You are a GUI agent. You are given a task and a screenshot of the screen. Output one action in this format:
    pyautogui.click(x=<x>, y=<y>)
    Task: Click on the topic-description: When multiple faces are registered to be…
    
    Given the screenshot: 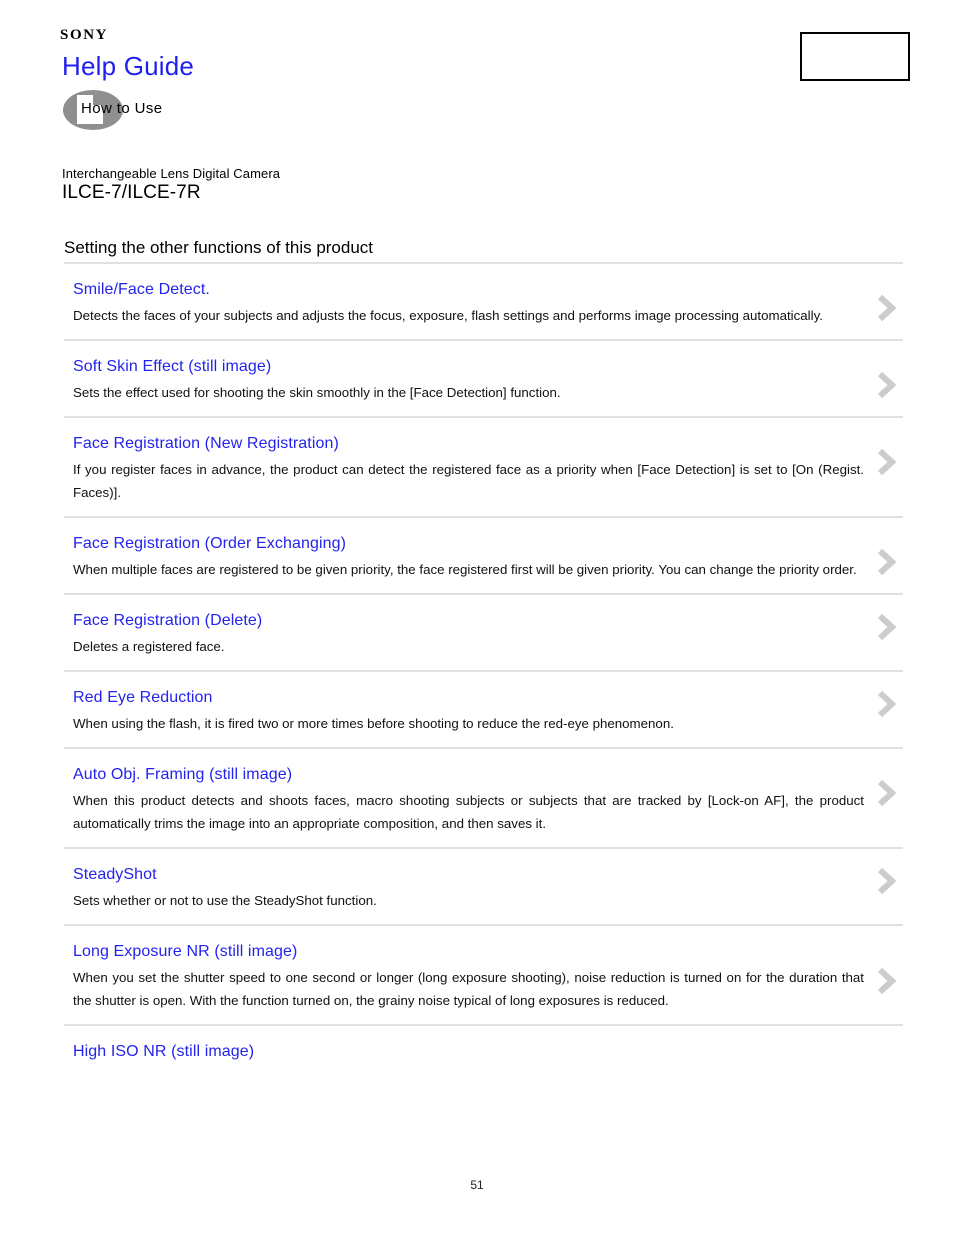 What is the action you would take?
    pyautogui.click(x=465, y=569)
    